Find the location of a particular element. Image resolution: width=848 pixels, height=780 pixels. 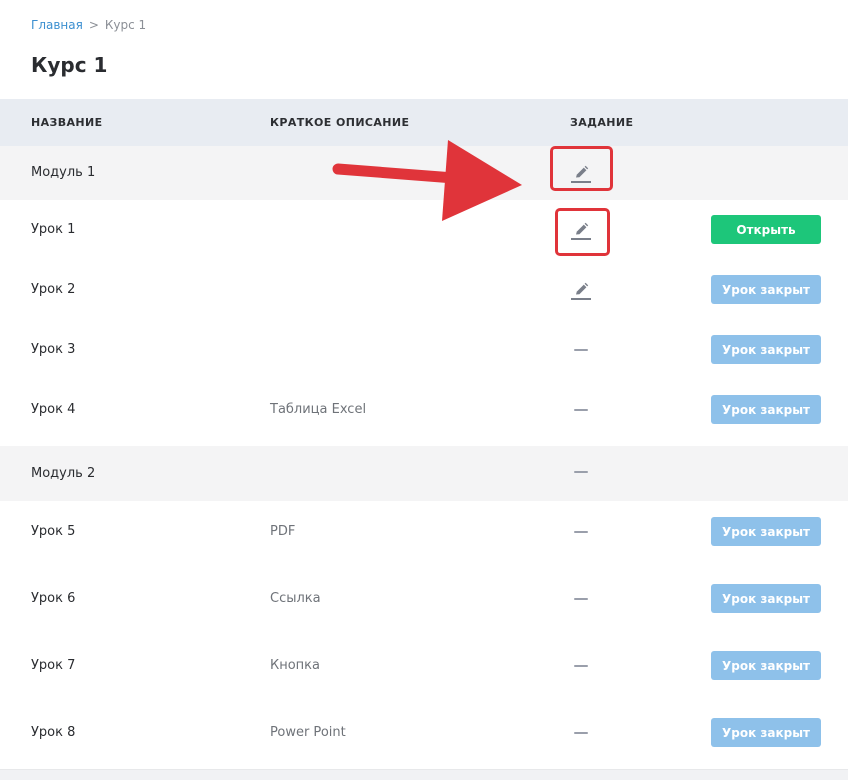

lesson-description: Power Point is located at coordinates (308, 732).